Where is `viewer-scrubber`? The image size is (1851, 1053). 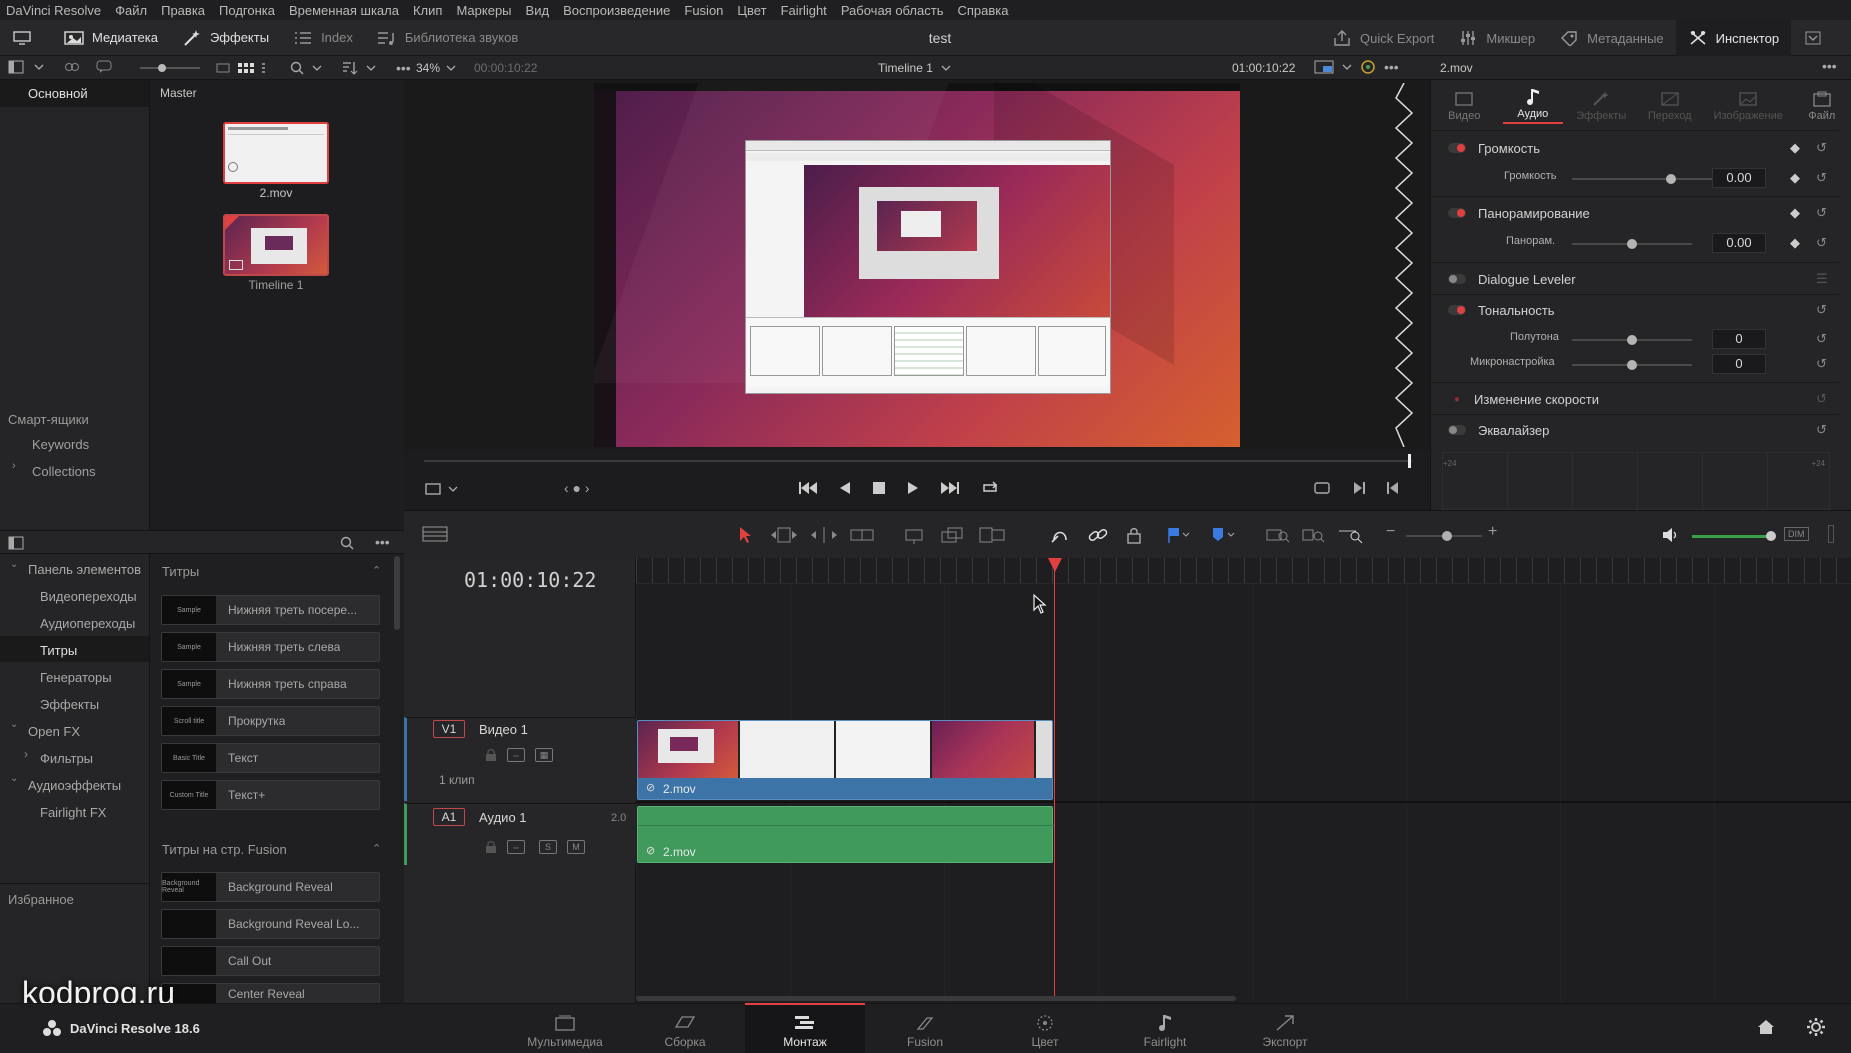
viewer-scrubber is located at coordinates (918, 461).